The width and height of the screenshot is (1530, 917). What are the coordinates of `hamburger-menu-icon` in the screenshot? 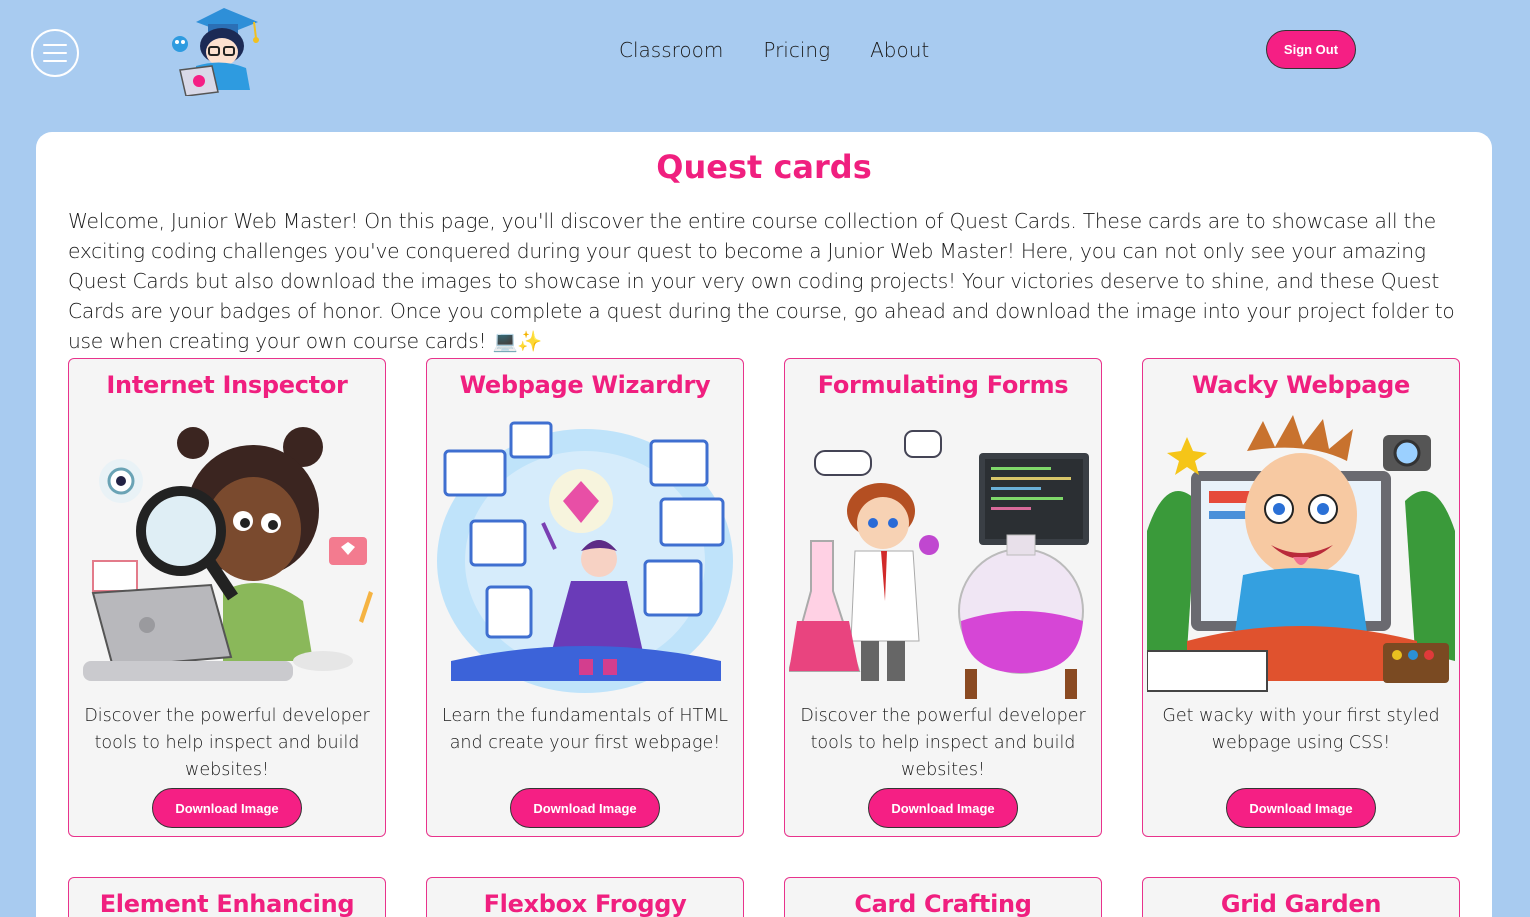 It's located at (55, 53).